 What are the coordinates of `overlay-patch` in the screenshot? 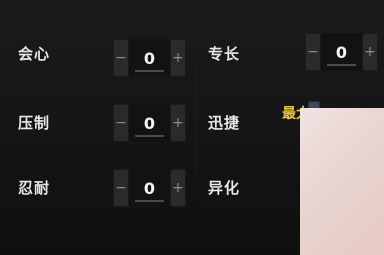 It's located at (342, 181).